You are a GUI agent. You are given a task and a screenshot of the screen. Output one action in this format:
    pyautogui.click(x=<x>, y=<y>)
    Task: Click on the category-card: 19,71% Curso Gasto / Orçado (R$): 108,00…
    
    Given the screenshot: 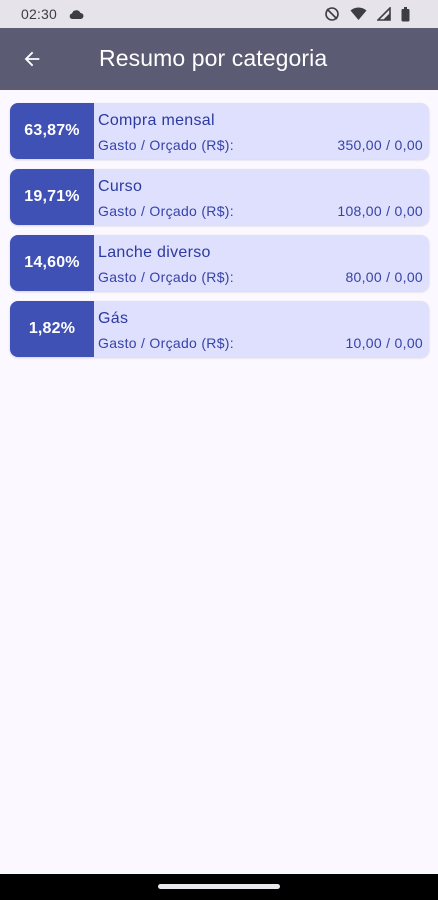 What is the action you would take?
    pyautogui.click(x=219, y=197)
    